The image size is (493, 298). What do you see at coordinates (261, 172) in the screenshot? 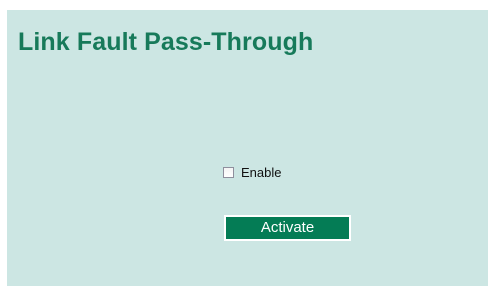
I see `enable-label: Enable` at bounding box center [261, 172].